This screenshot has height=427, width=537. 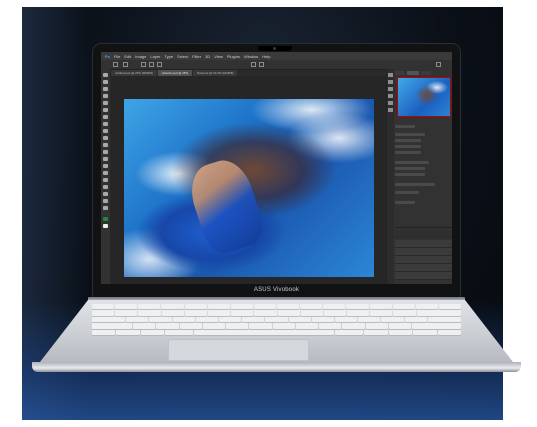 What do you see at coordinates (218, 56) in the screenshot?
I see `menu-item-view: View` at bounding box center [218, 56].